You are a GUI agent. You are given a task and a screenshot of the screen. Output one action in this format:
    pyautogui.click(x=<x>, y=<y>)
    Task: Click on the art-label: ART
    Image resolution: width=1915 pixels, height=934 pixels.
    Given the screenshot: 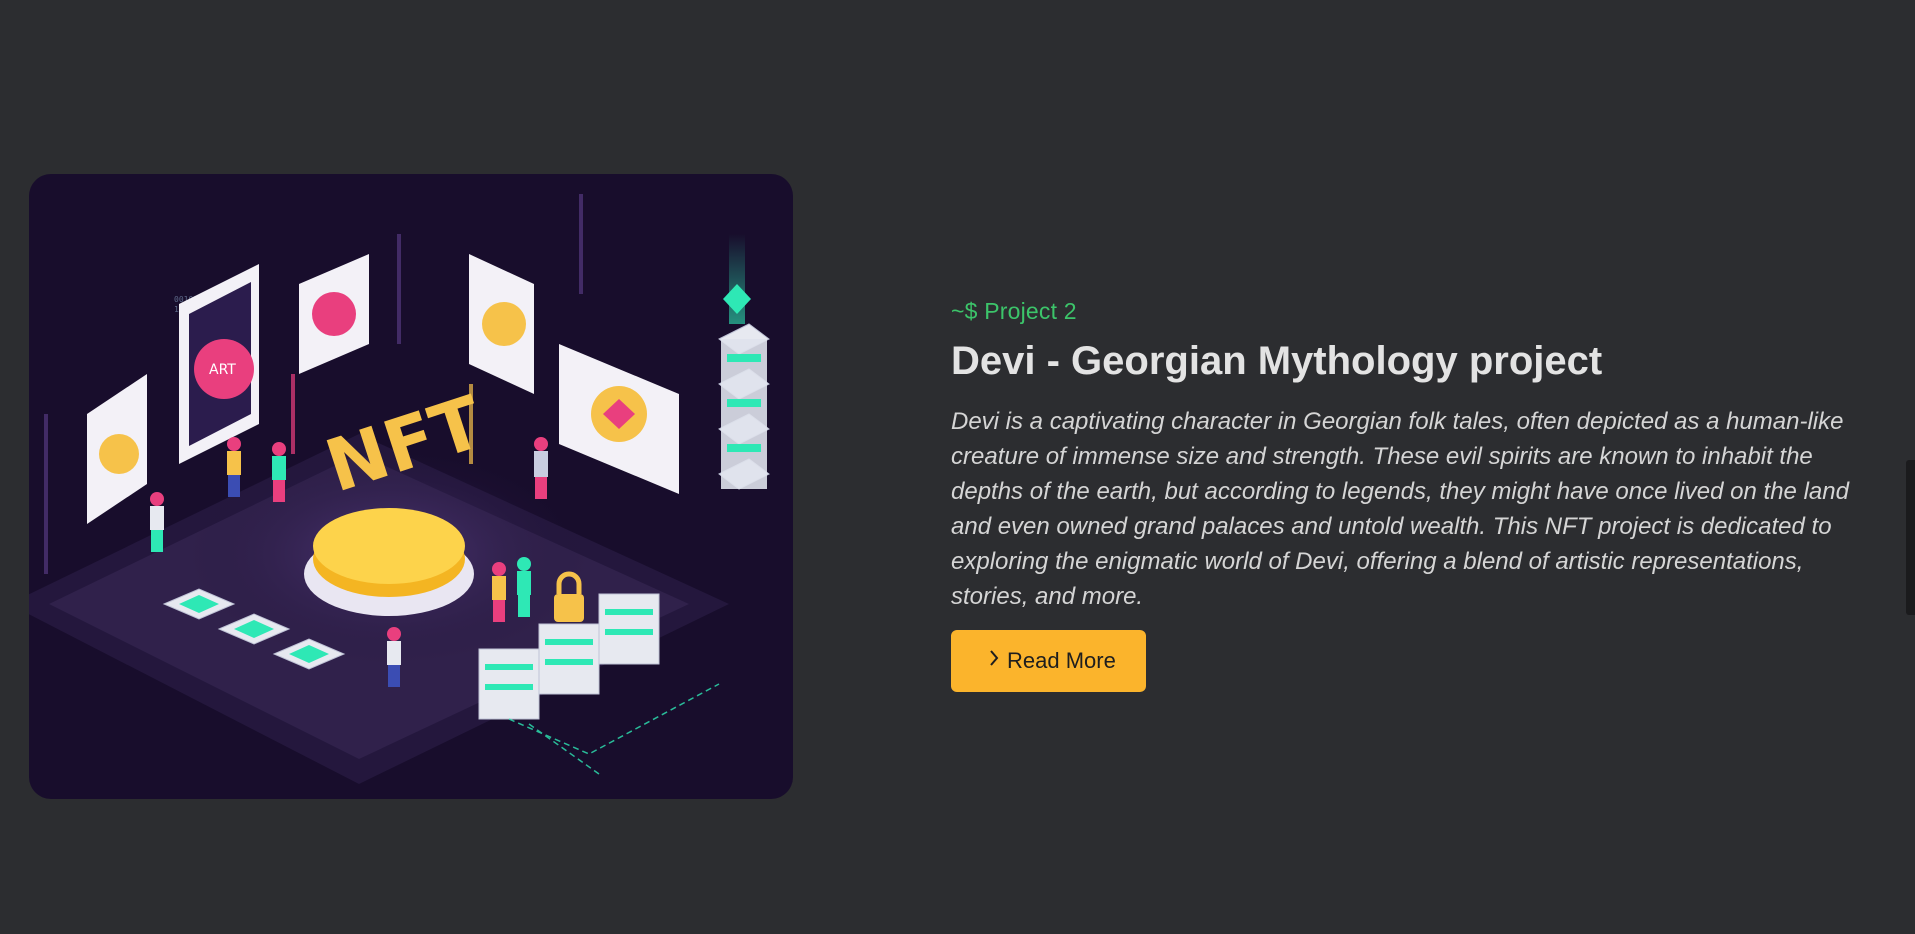 What is the action you would take?
    pyautogui.click(x=222, y=370)
    